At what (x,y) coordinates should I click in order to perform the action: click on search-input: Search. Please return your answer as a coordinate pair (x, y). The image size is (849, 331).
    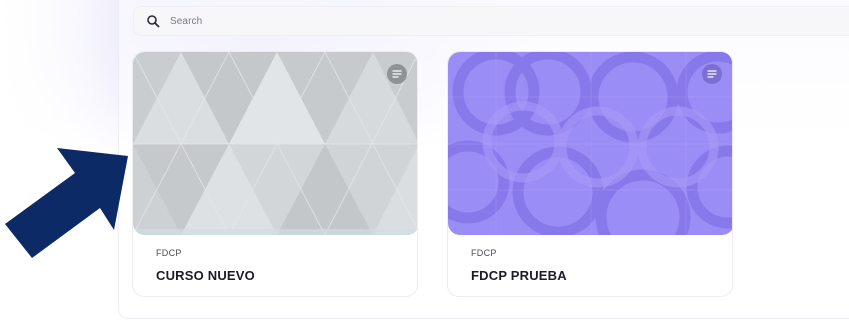
    Looking at the image, I should click on (491, 21).